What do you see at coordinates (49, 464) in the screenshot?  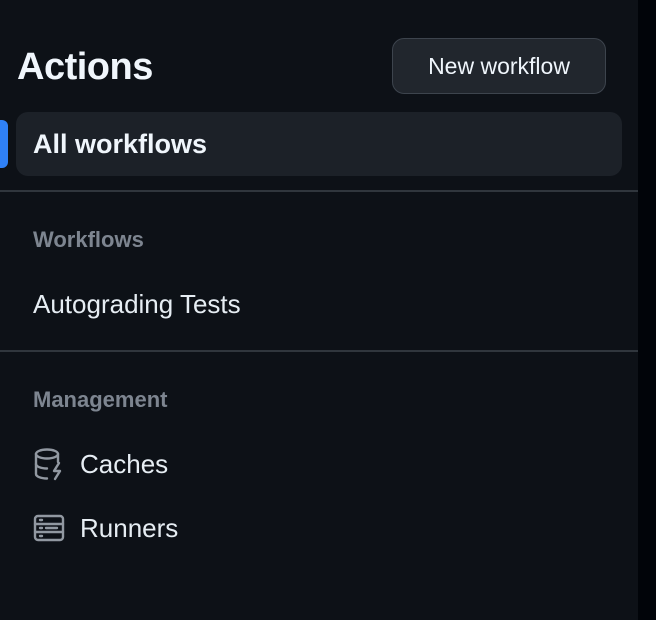 I see `database-icon` at bounding box center [49, 464].